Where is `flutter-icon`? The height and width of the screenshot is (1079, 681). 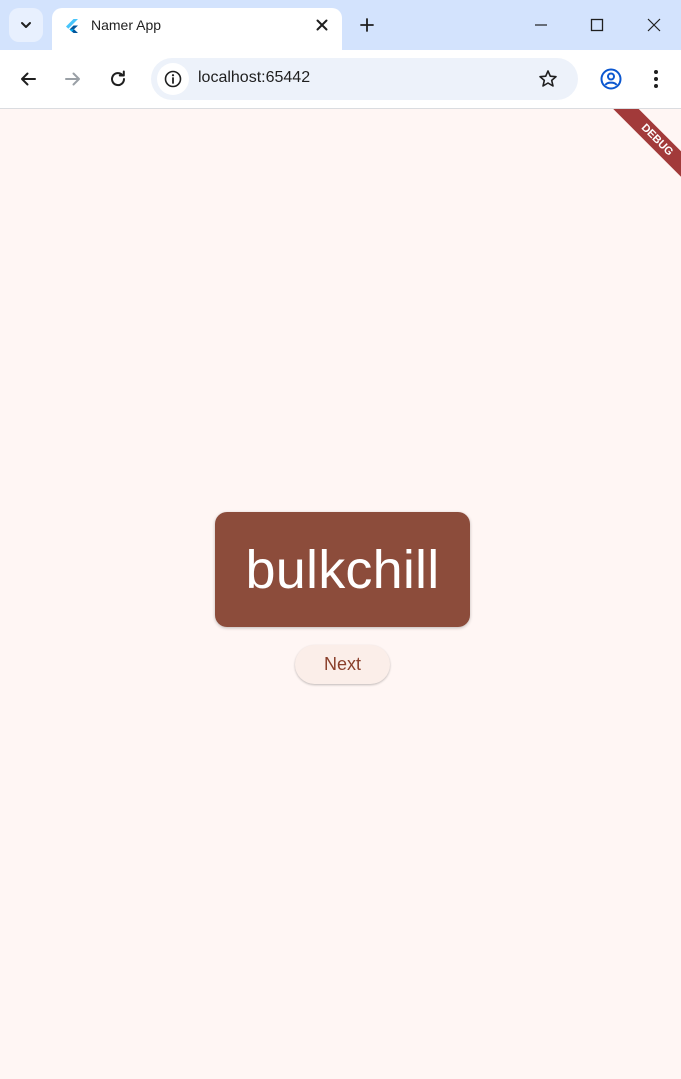 flutter-icon is located at coordinates (72, 26).